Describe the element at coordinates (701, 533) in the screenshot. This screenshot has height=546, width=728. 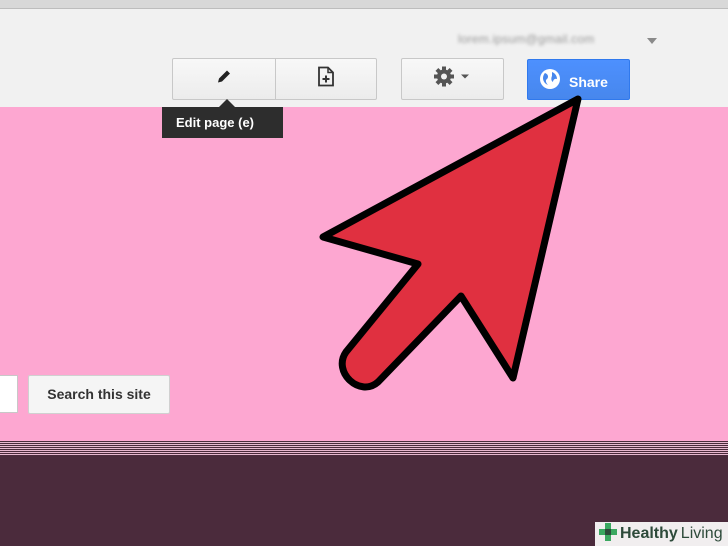
I see `watermark-brand-light: Living` at that location.